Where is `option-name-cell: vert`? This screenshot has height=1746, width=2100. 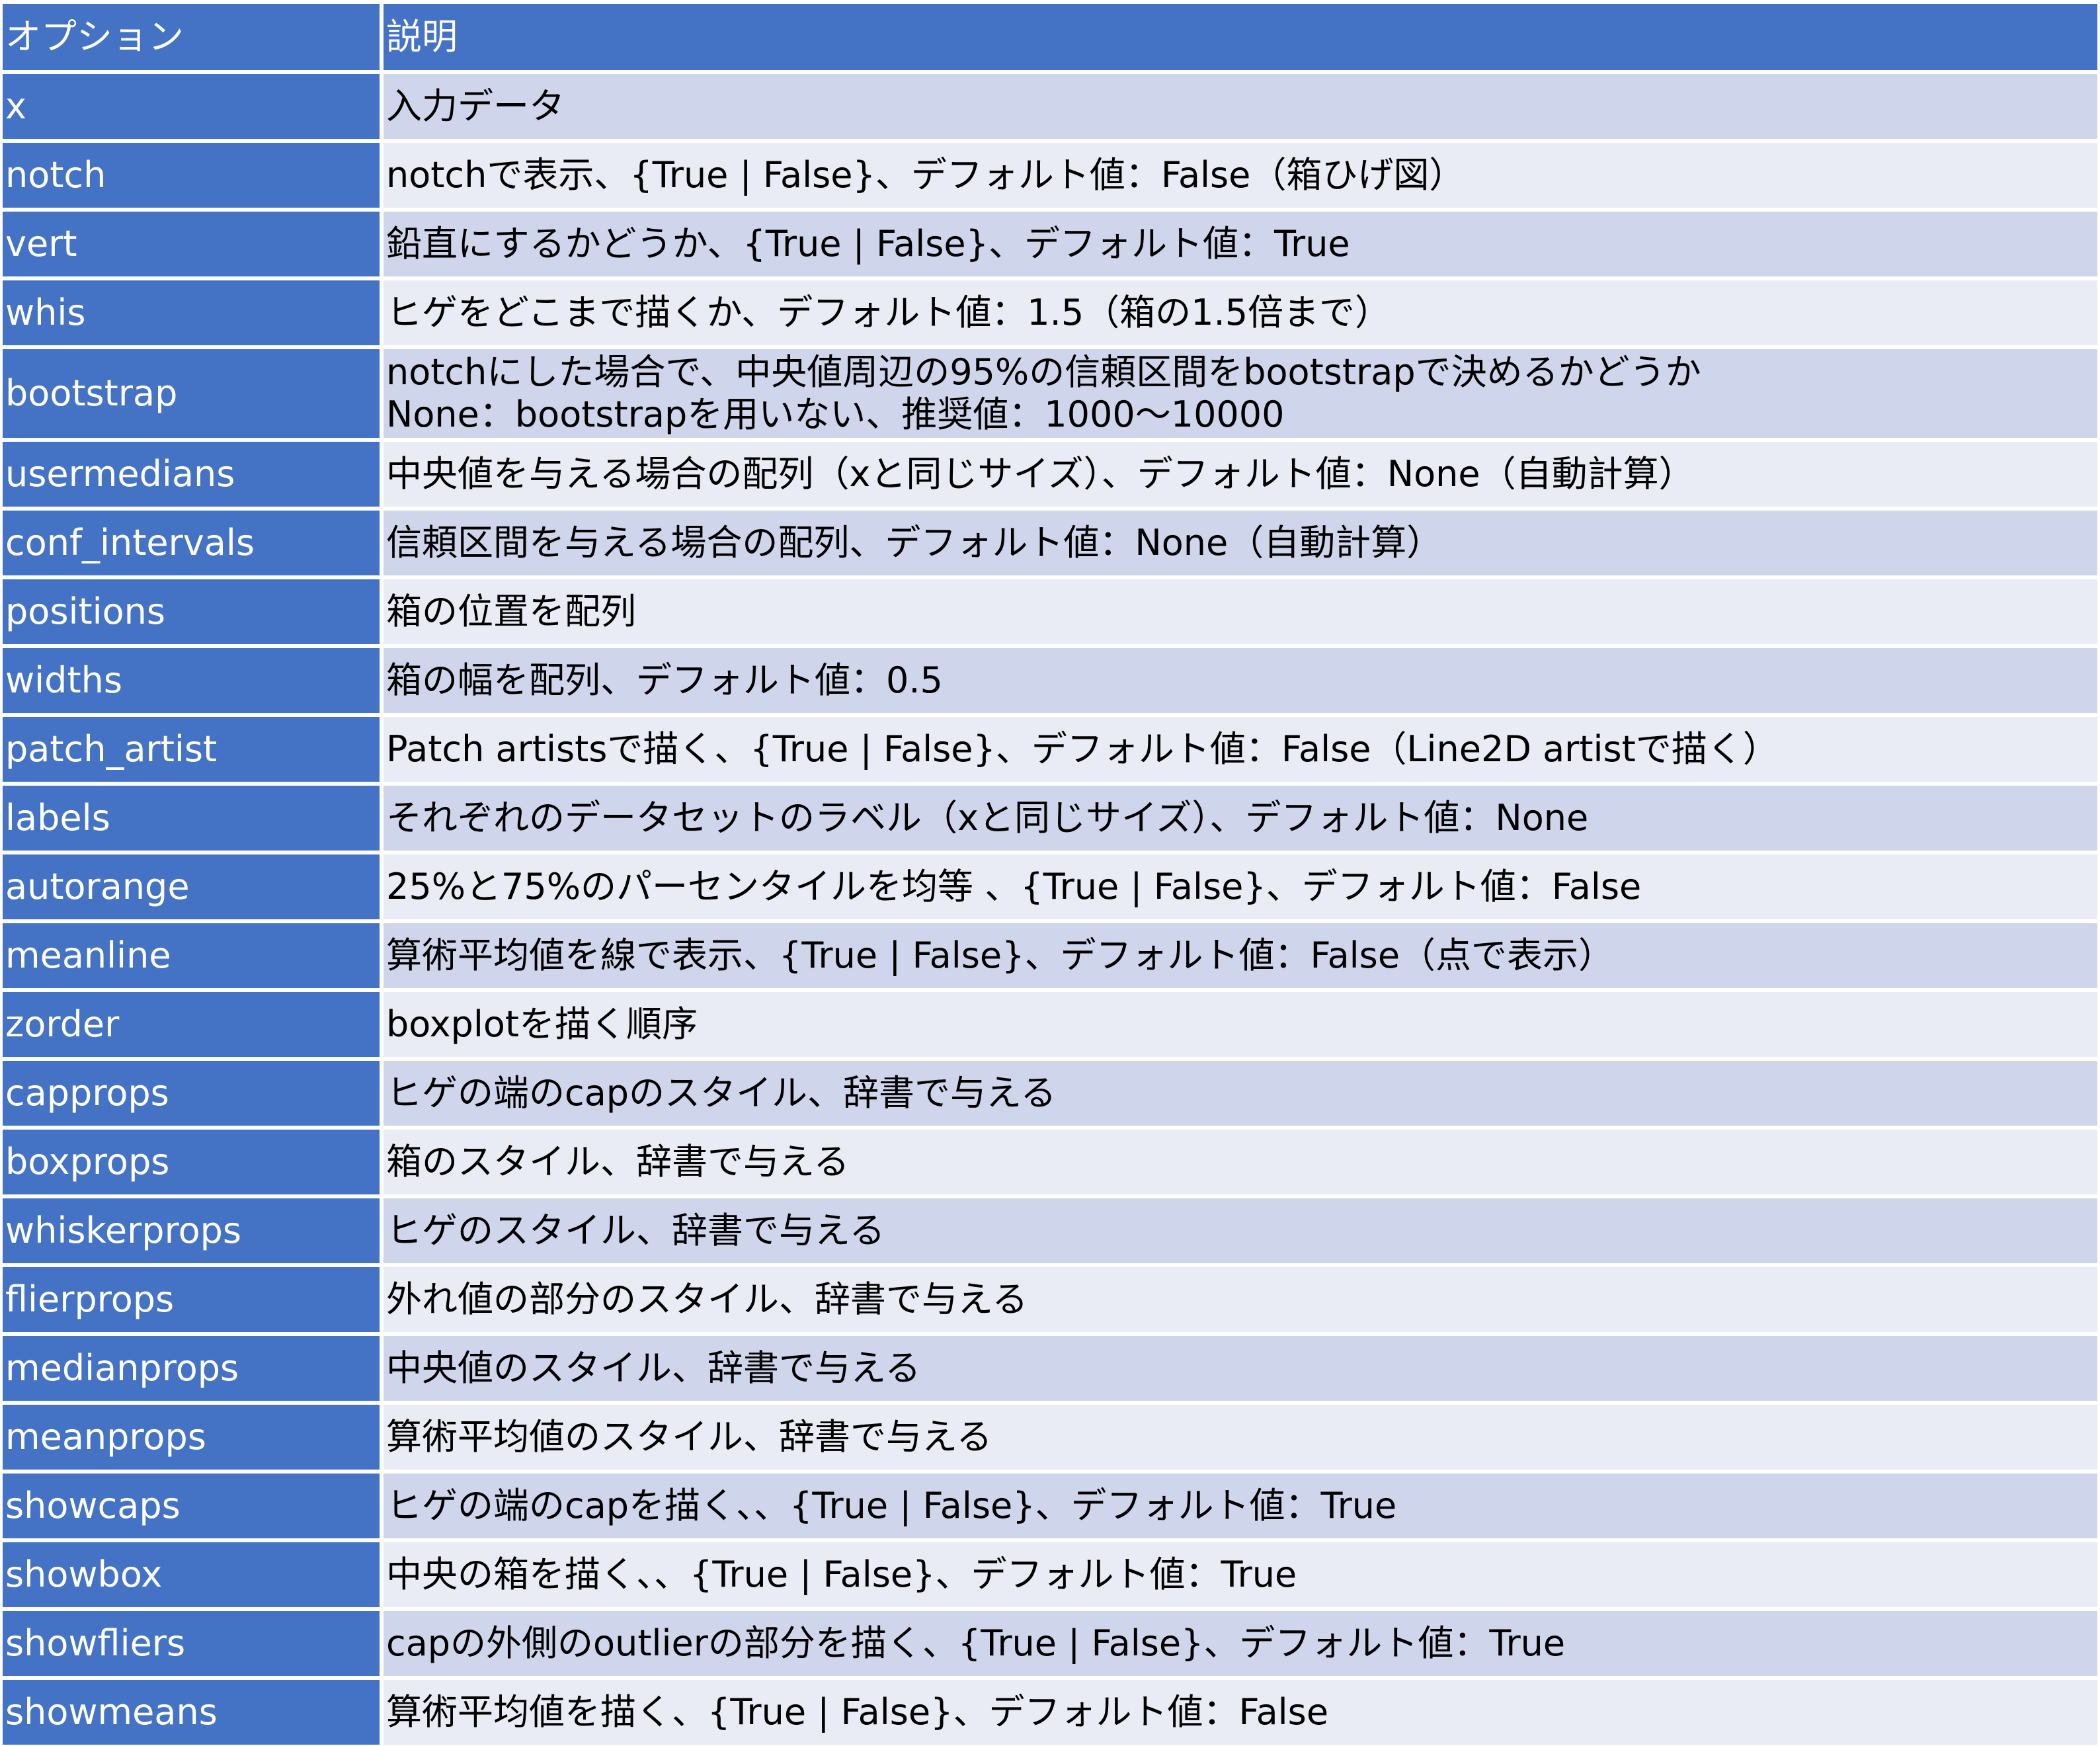
option-name-cell: vert is located at coordinates (191, 244).